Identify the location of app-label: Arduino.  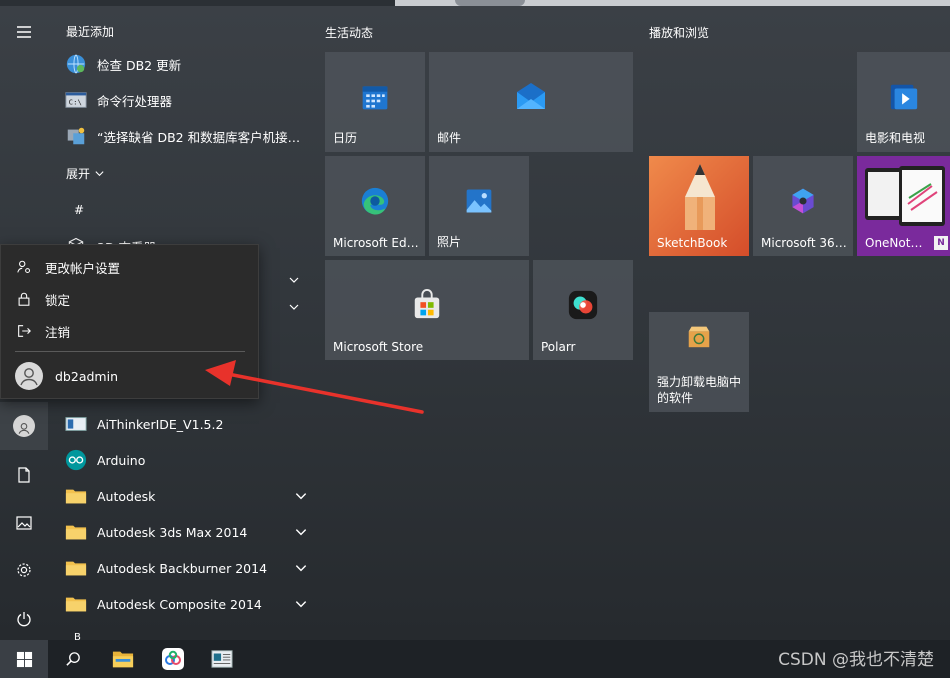
(121, 460).